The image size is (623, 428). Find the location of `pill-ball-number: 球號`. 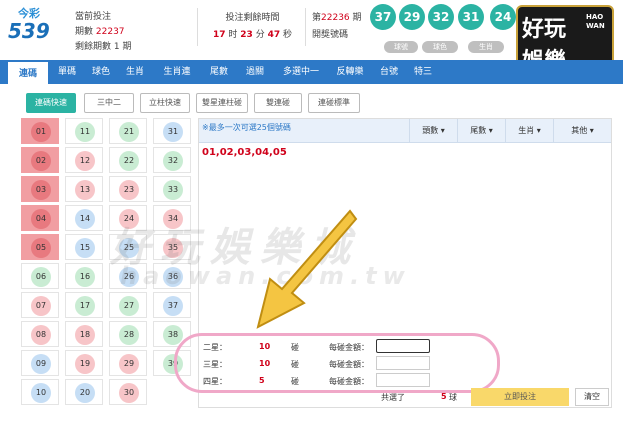

pill-ball-number: 球號 is located at coordinates (401, 47).